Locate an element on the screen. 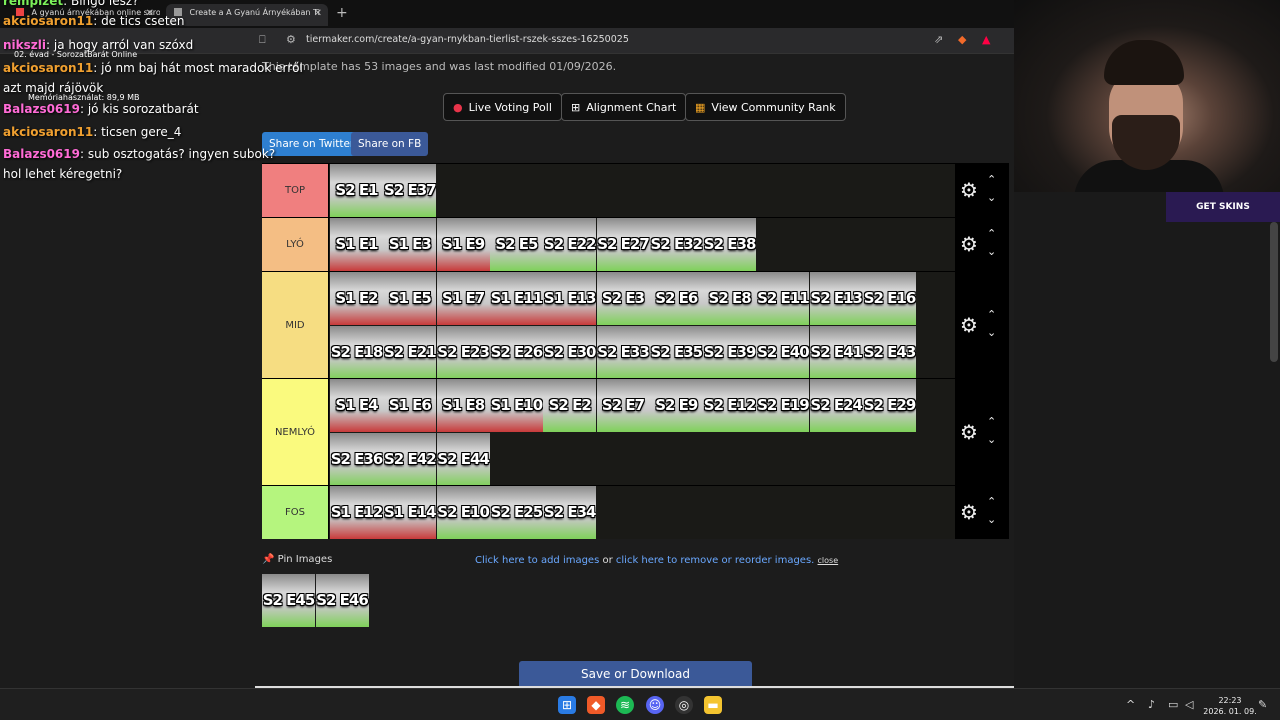 The height and width of the screenshot is (720, 1280). episode-thumbnail: S2 E18 is located at coordinates (356, 352).